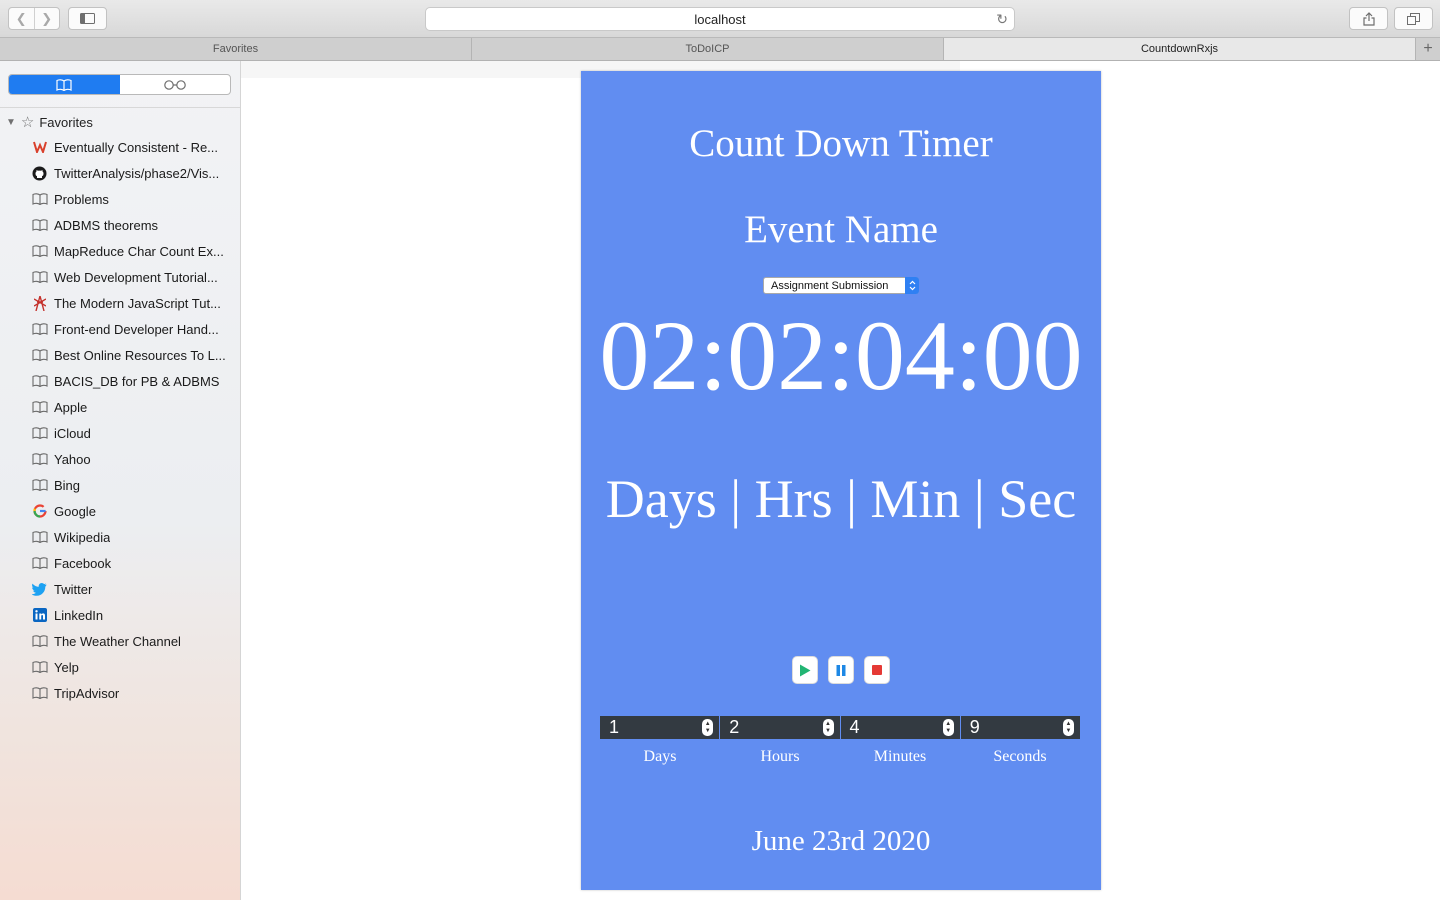 The image size is (1440, 900). Describe the element at coordinates (133, 485) in the screenshot. I see `bookmark-item: Bing` at that location.